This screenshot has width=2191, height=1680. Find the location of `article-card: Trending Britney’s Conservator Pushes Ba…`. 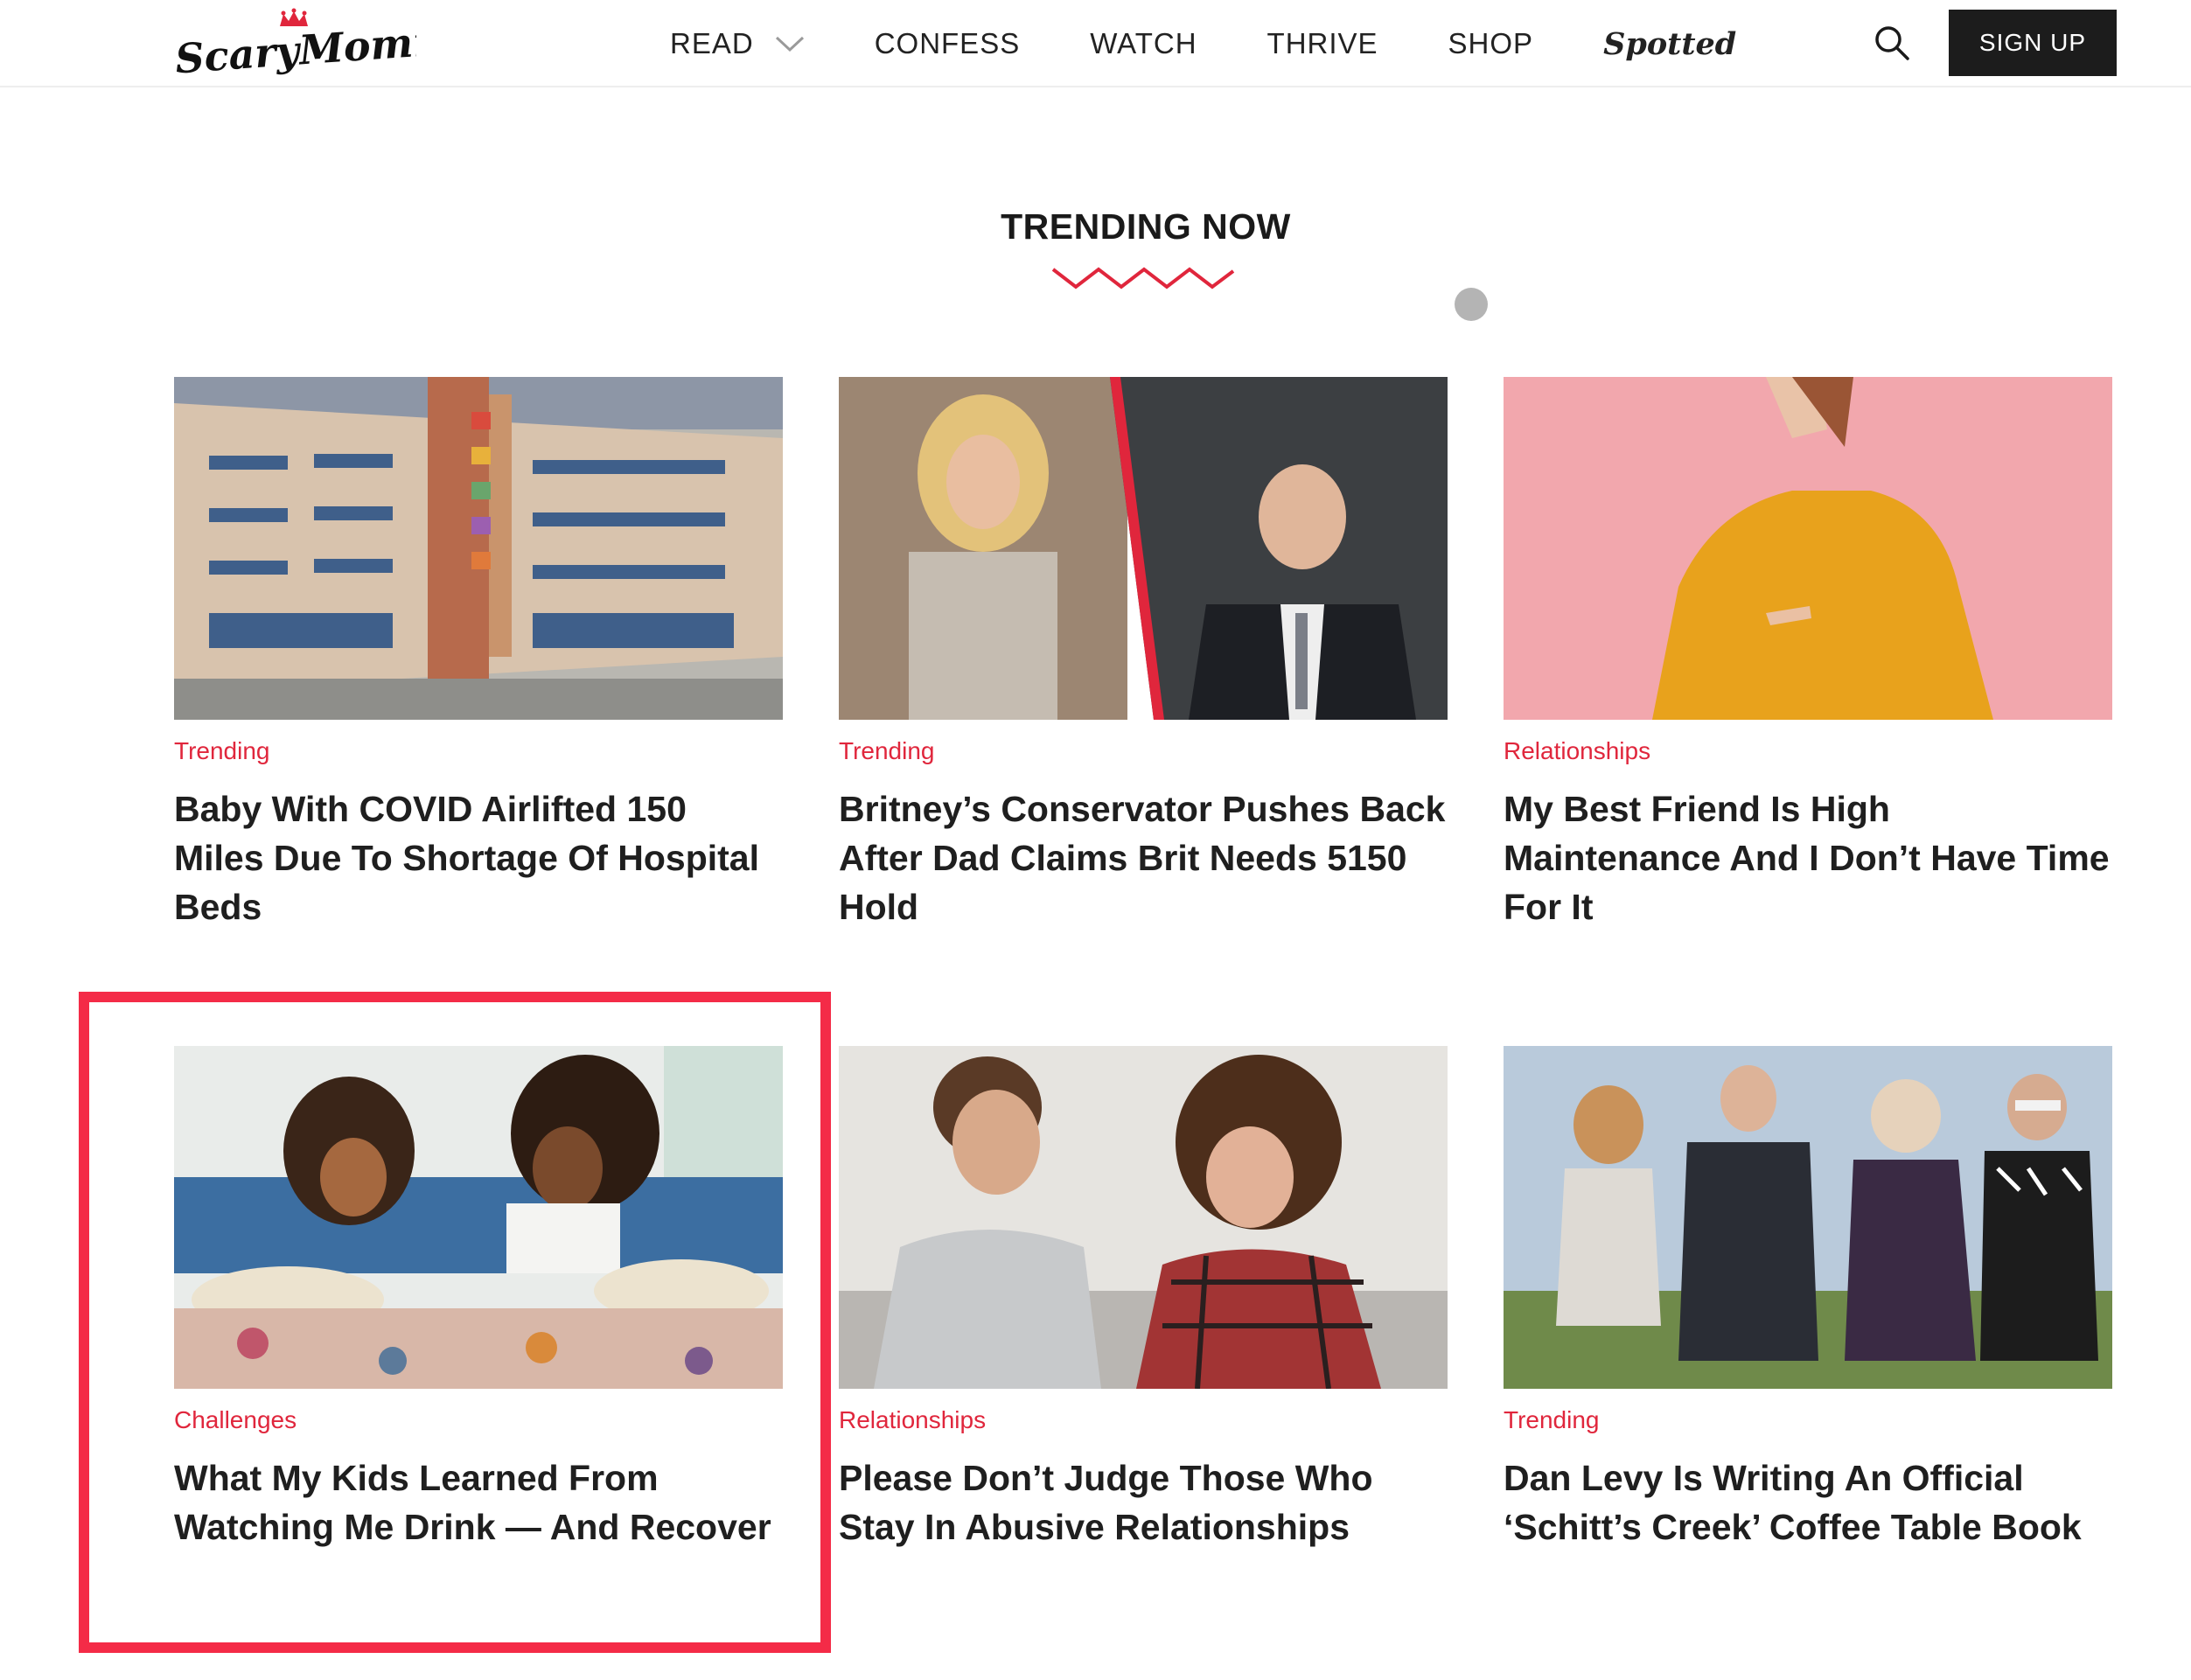

article-card: Trending Britney’s Conservator Pushes Ba… is located at coordinates (1143, 654).